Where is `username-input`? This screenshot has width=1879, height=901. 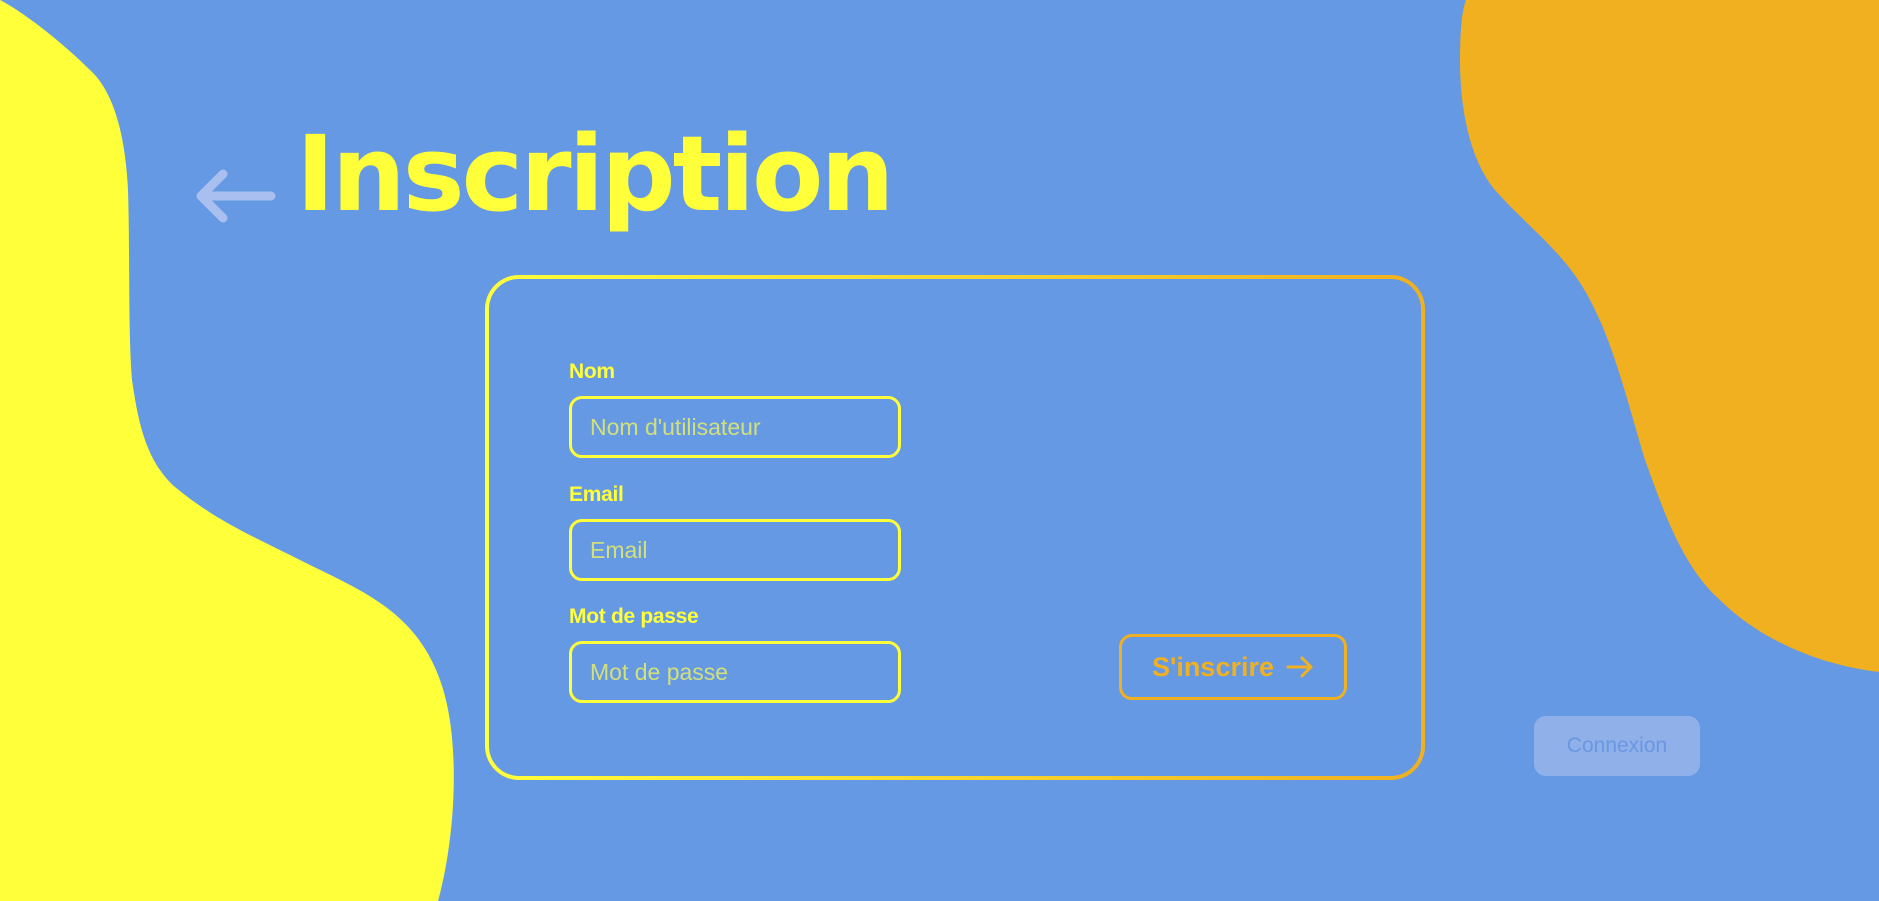
username-input is located at coordinates (735, 427).